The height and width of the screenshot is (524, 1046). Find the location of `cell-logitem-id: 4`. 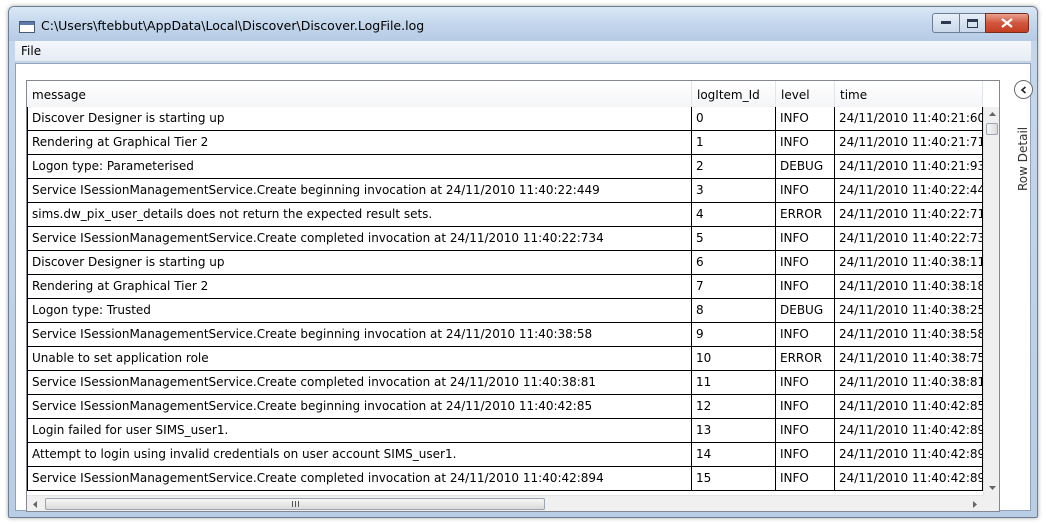

cell-logitem-id: 4 is located at coordinates (734, 215).